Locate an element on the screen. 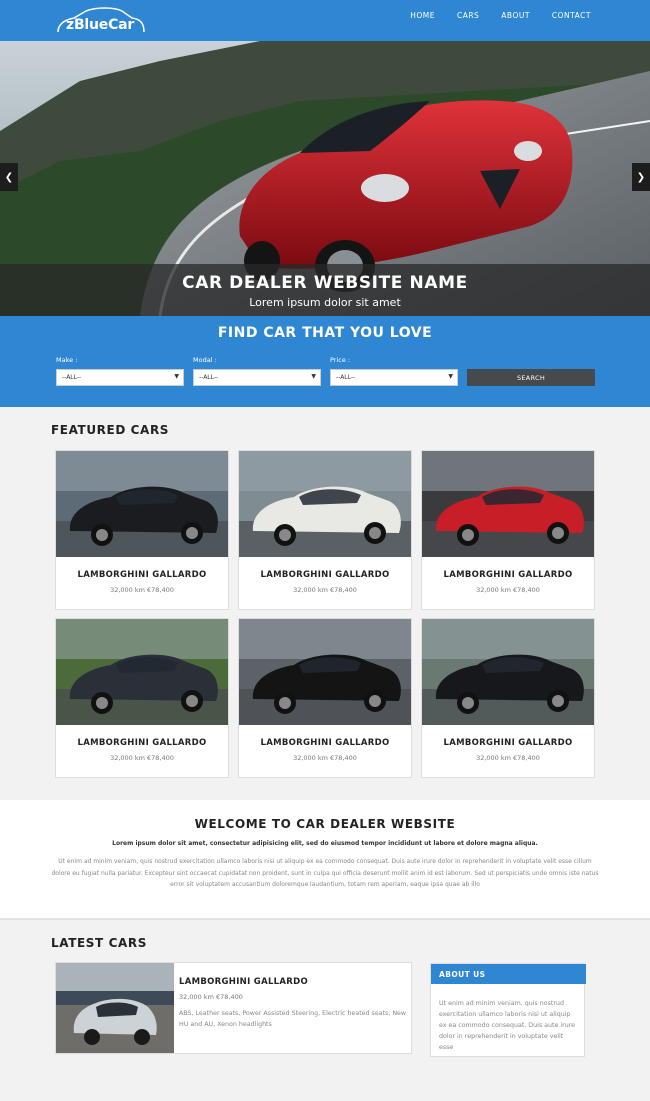 Image resolution: width=650 pixels, height=1101 pixels. welcome-title: WELCOME TO CAR DEALER WEBSITE is located at coordinates (325, 824).